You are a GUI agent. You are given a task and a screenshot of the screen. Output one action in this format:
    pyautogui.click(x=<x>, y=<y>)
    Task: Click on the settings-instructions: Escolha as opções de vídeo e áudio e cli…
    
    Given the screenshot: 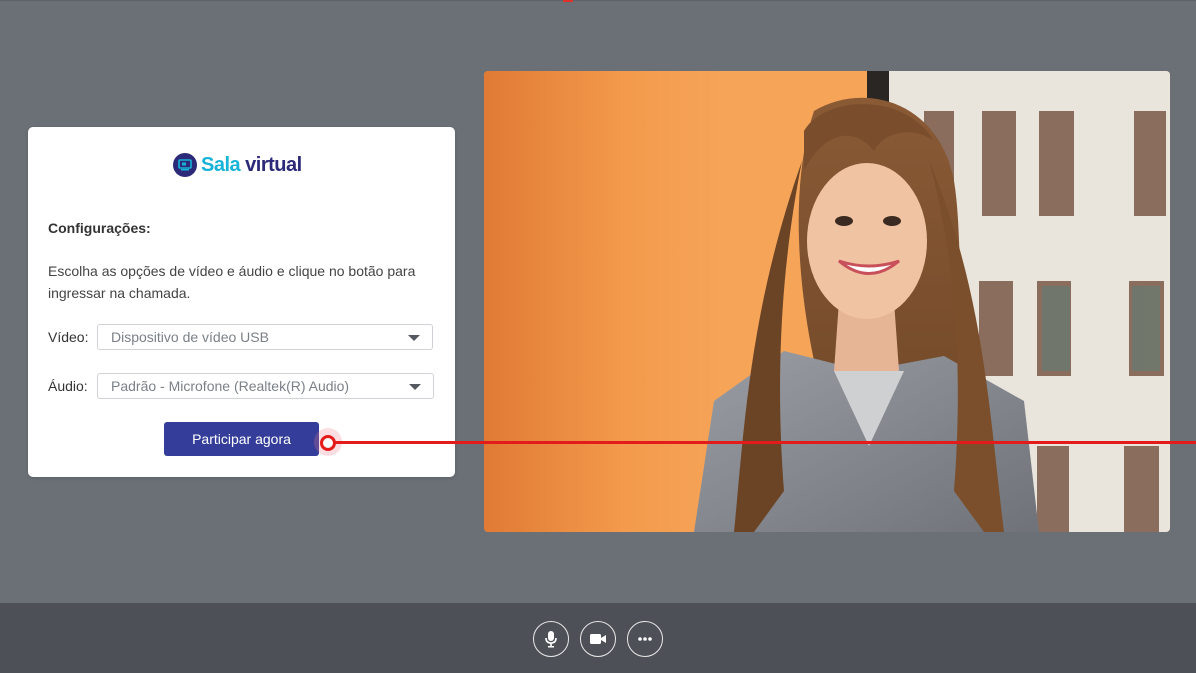 What is the action you would take?
    pyautogui.click(x=232, y=282)
    